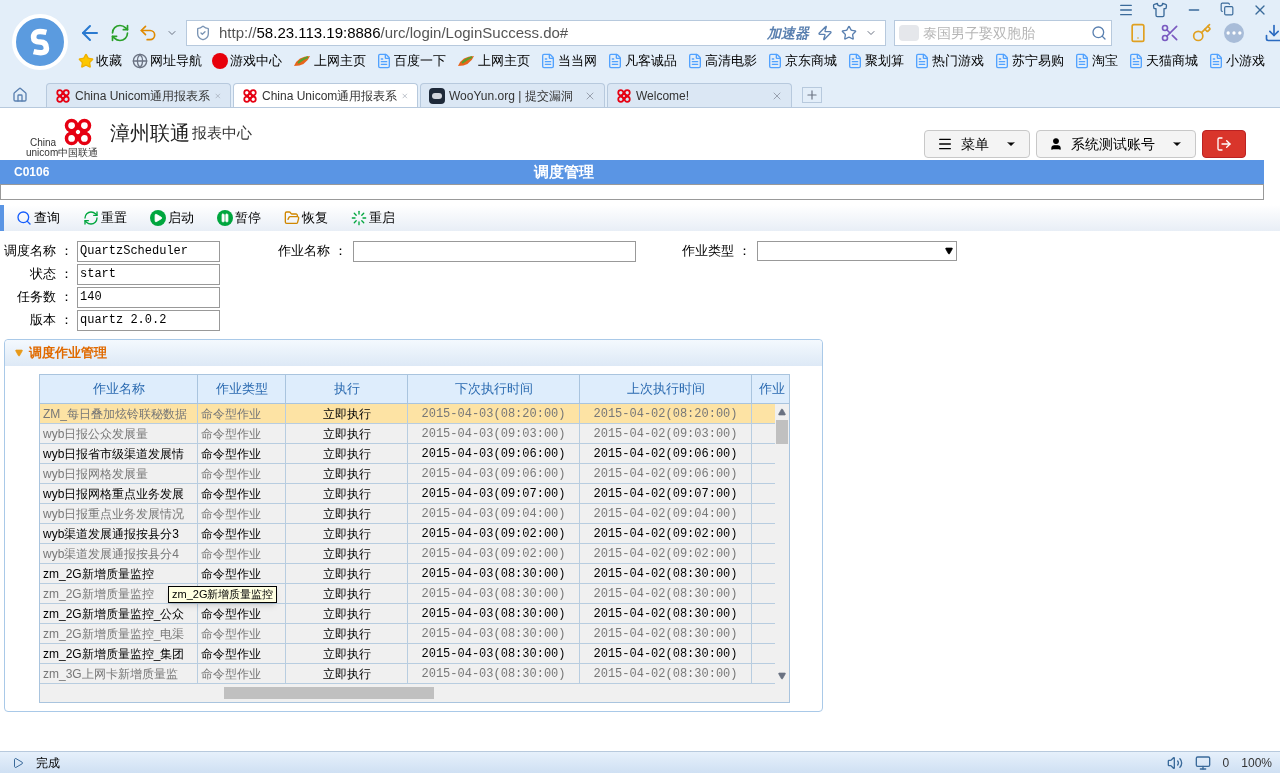  I want to click on browser-logo-icon, so click(40, 42).